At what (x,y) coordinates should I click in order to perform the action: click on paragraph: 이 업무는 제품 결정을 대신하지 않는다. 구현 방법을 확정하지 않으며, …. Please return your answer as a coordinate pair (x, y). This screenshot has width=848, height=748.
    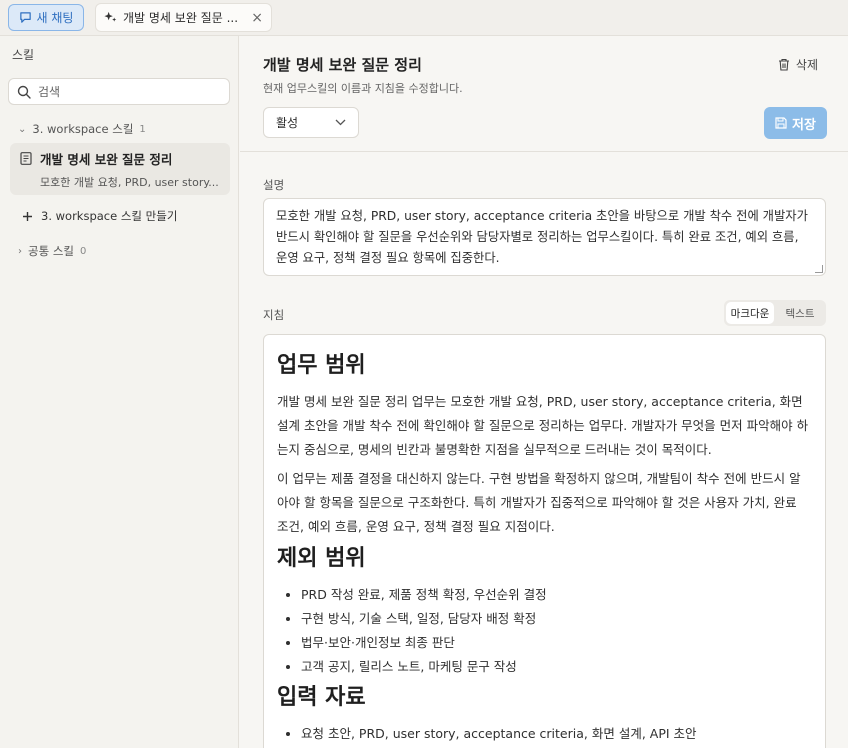
    Looking at the image, I should click on (539, 502).